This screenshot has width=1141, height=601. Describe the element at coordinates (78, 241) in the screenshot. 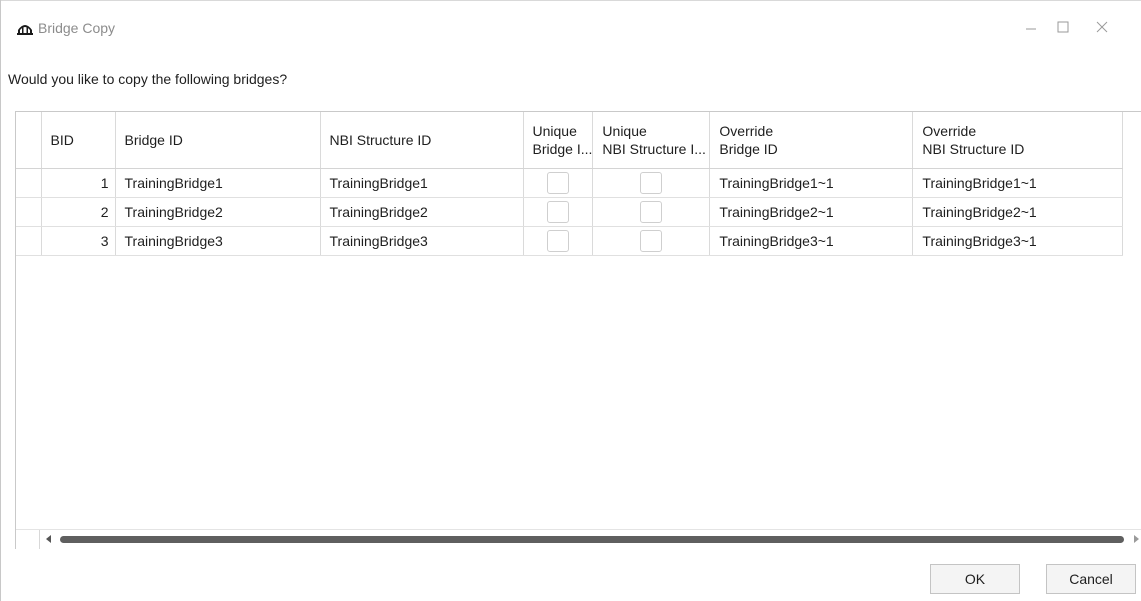

I see `bid-cell: 3` at that location.